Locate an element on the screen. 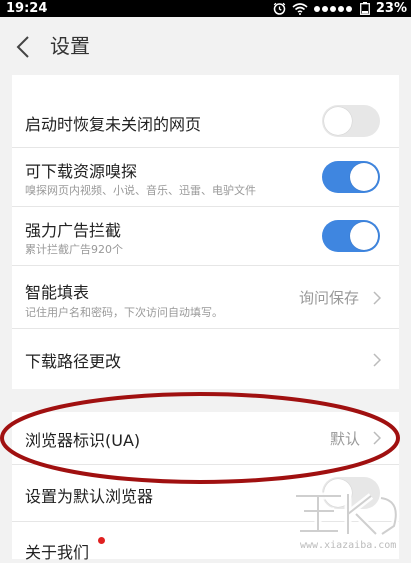  setting-title: 下载路径更改 is located at coordinates (73, 361).